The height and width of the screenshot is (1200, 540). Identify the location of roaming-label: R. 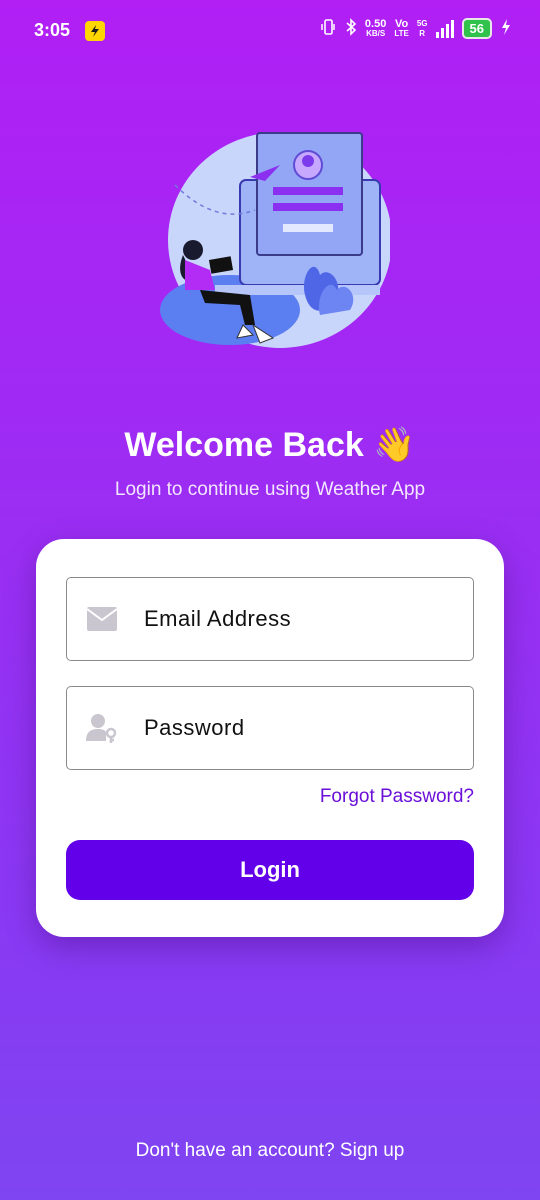
(422, 33).